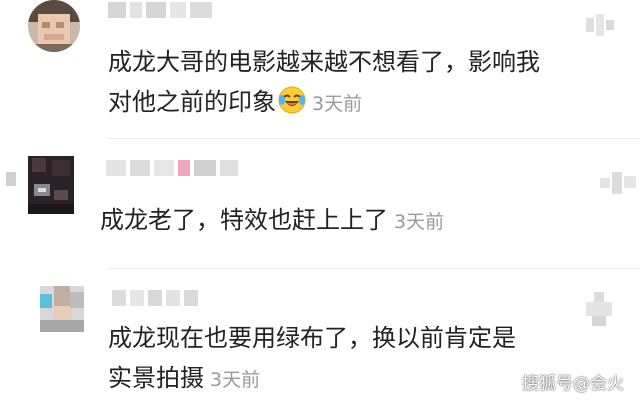  Describe the element at coordinates (11, 179) in the screenshot. I see `blurred-mark` at that location.